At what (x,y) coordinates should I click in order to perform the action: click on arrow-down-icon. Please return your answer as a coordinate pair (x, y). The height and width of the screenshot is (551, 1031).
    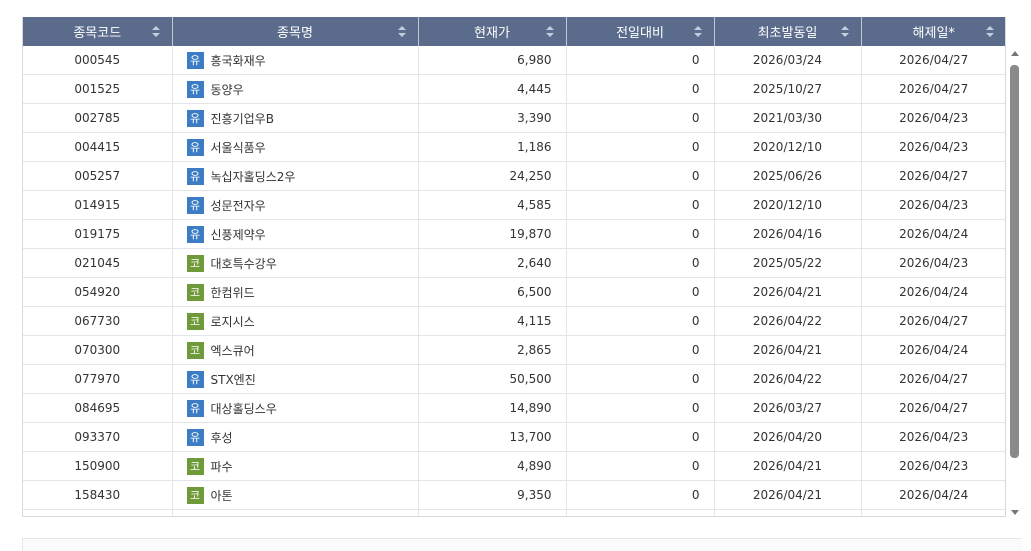
    Looking at the image, I should click on (1015, 512).